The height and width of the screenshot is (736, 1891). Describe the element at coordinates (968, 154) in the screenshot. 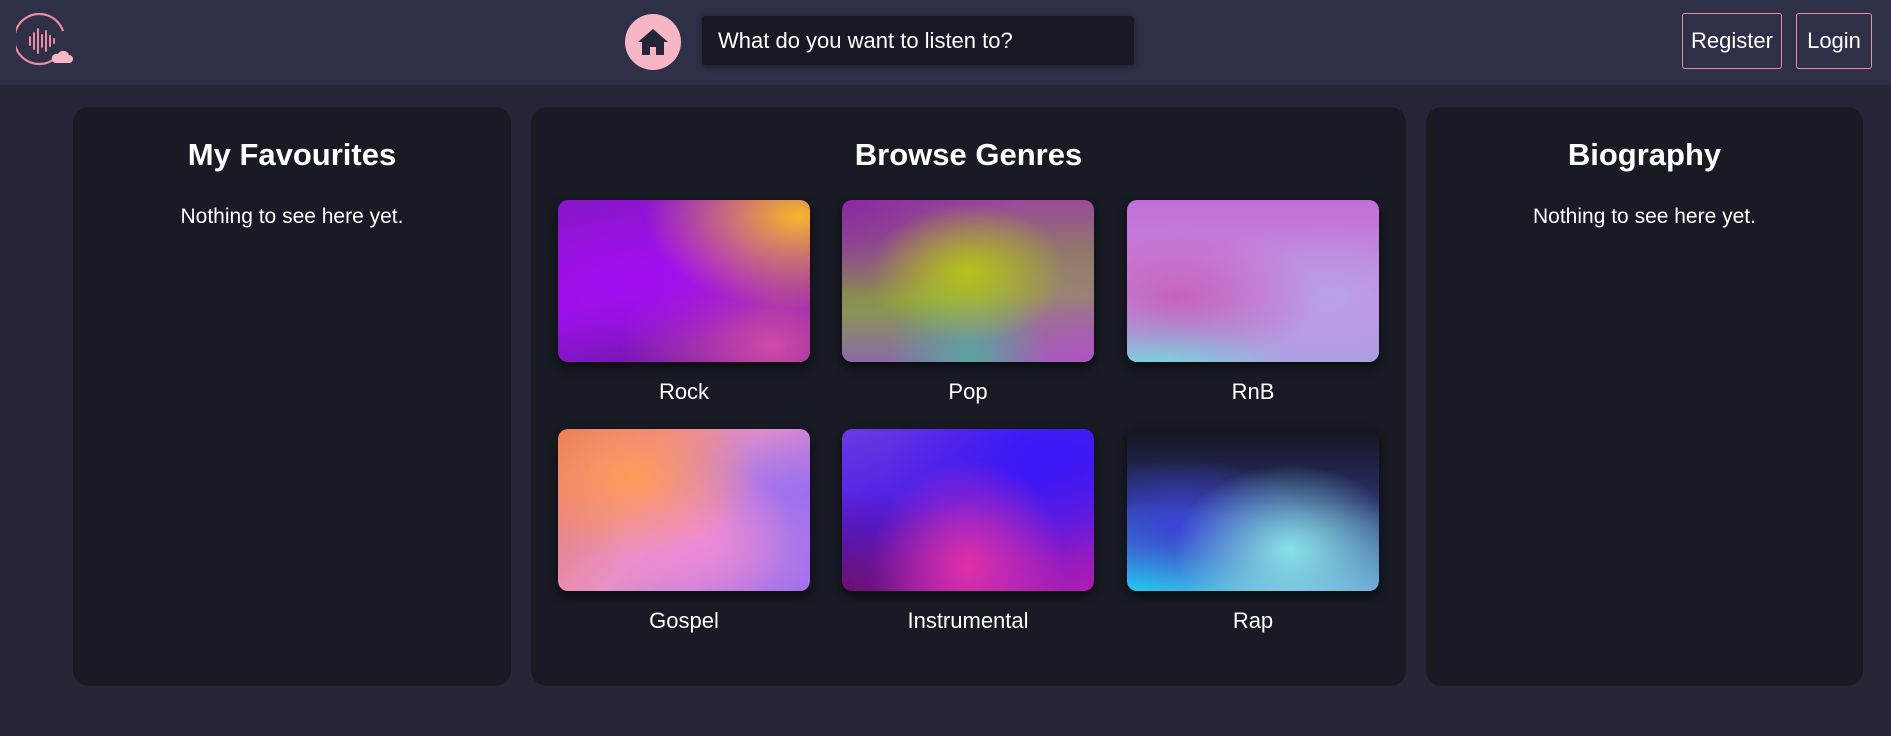

I see `genres-title: Browse Genres` at that location.